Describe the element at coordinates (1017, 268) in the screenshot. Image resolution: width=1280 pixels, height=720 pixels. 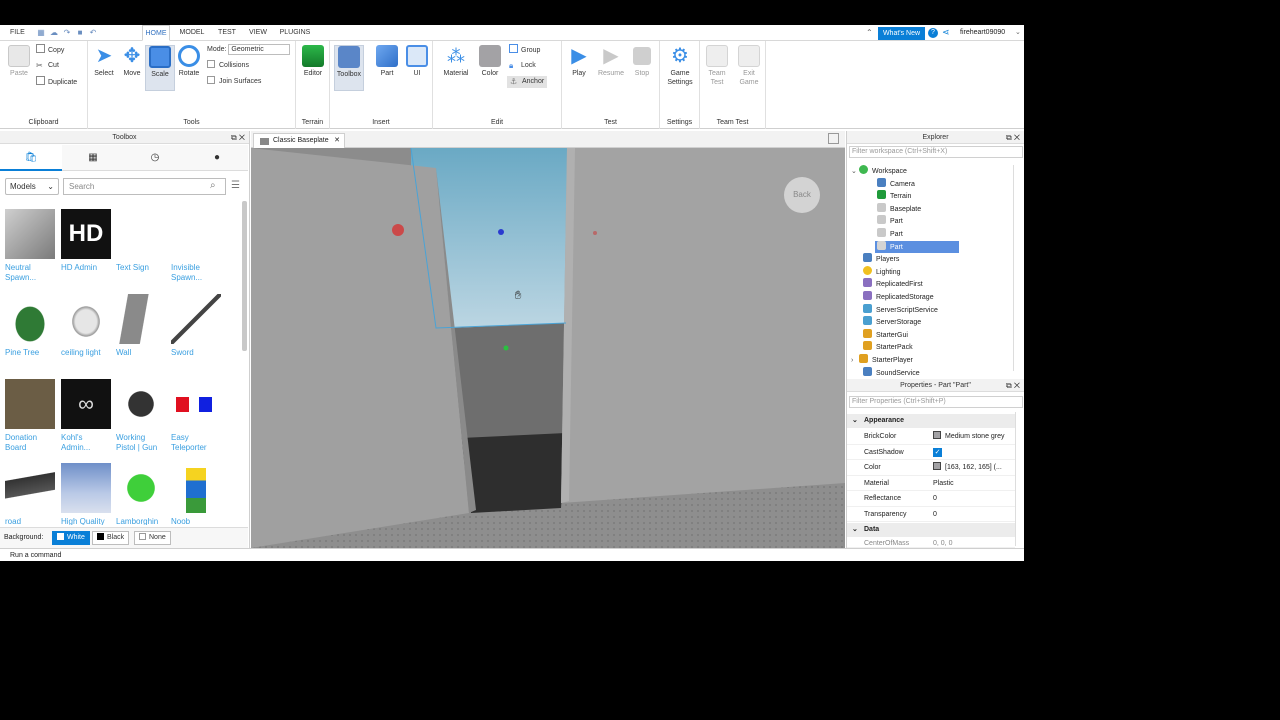
I see `explorer-scrollbar` at that location.